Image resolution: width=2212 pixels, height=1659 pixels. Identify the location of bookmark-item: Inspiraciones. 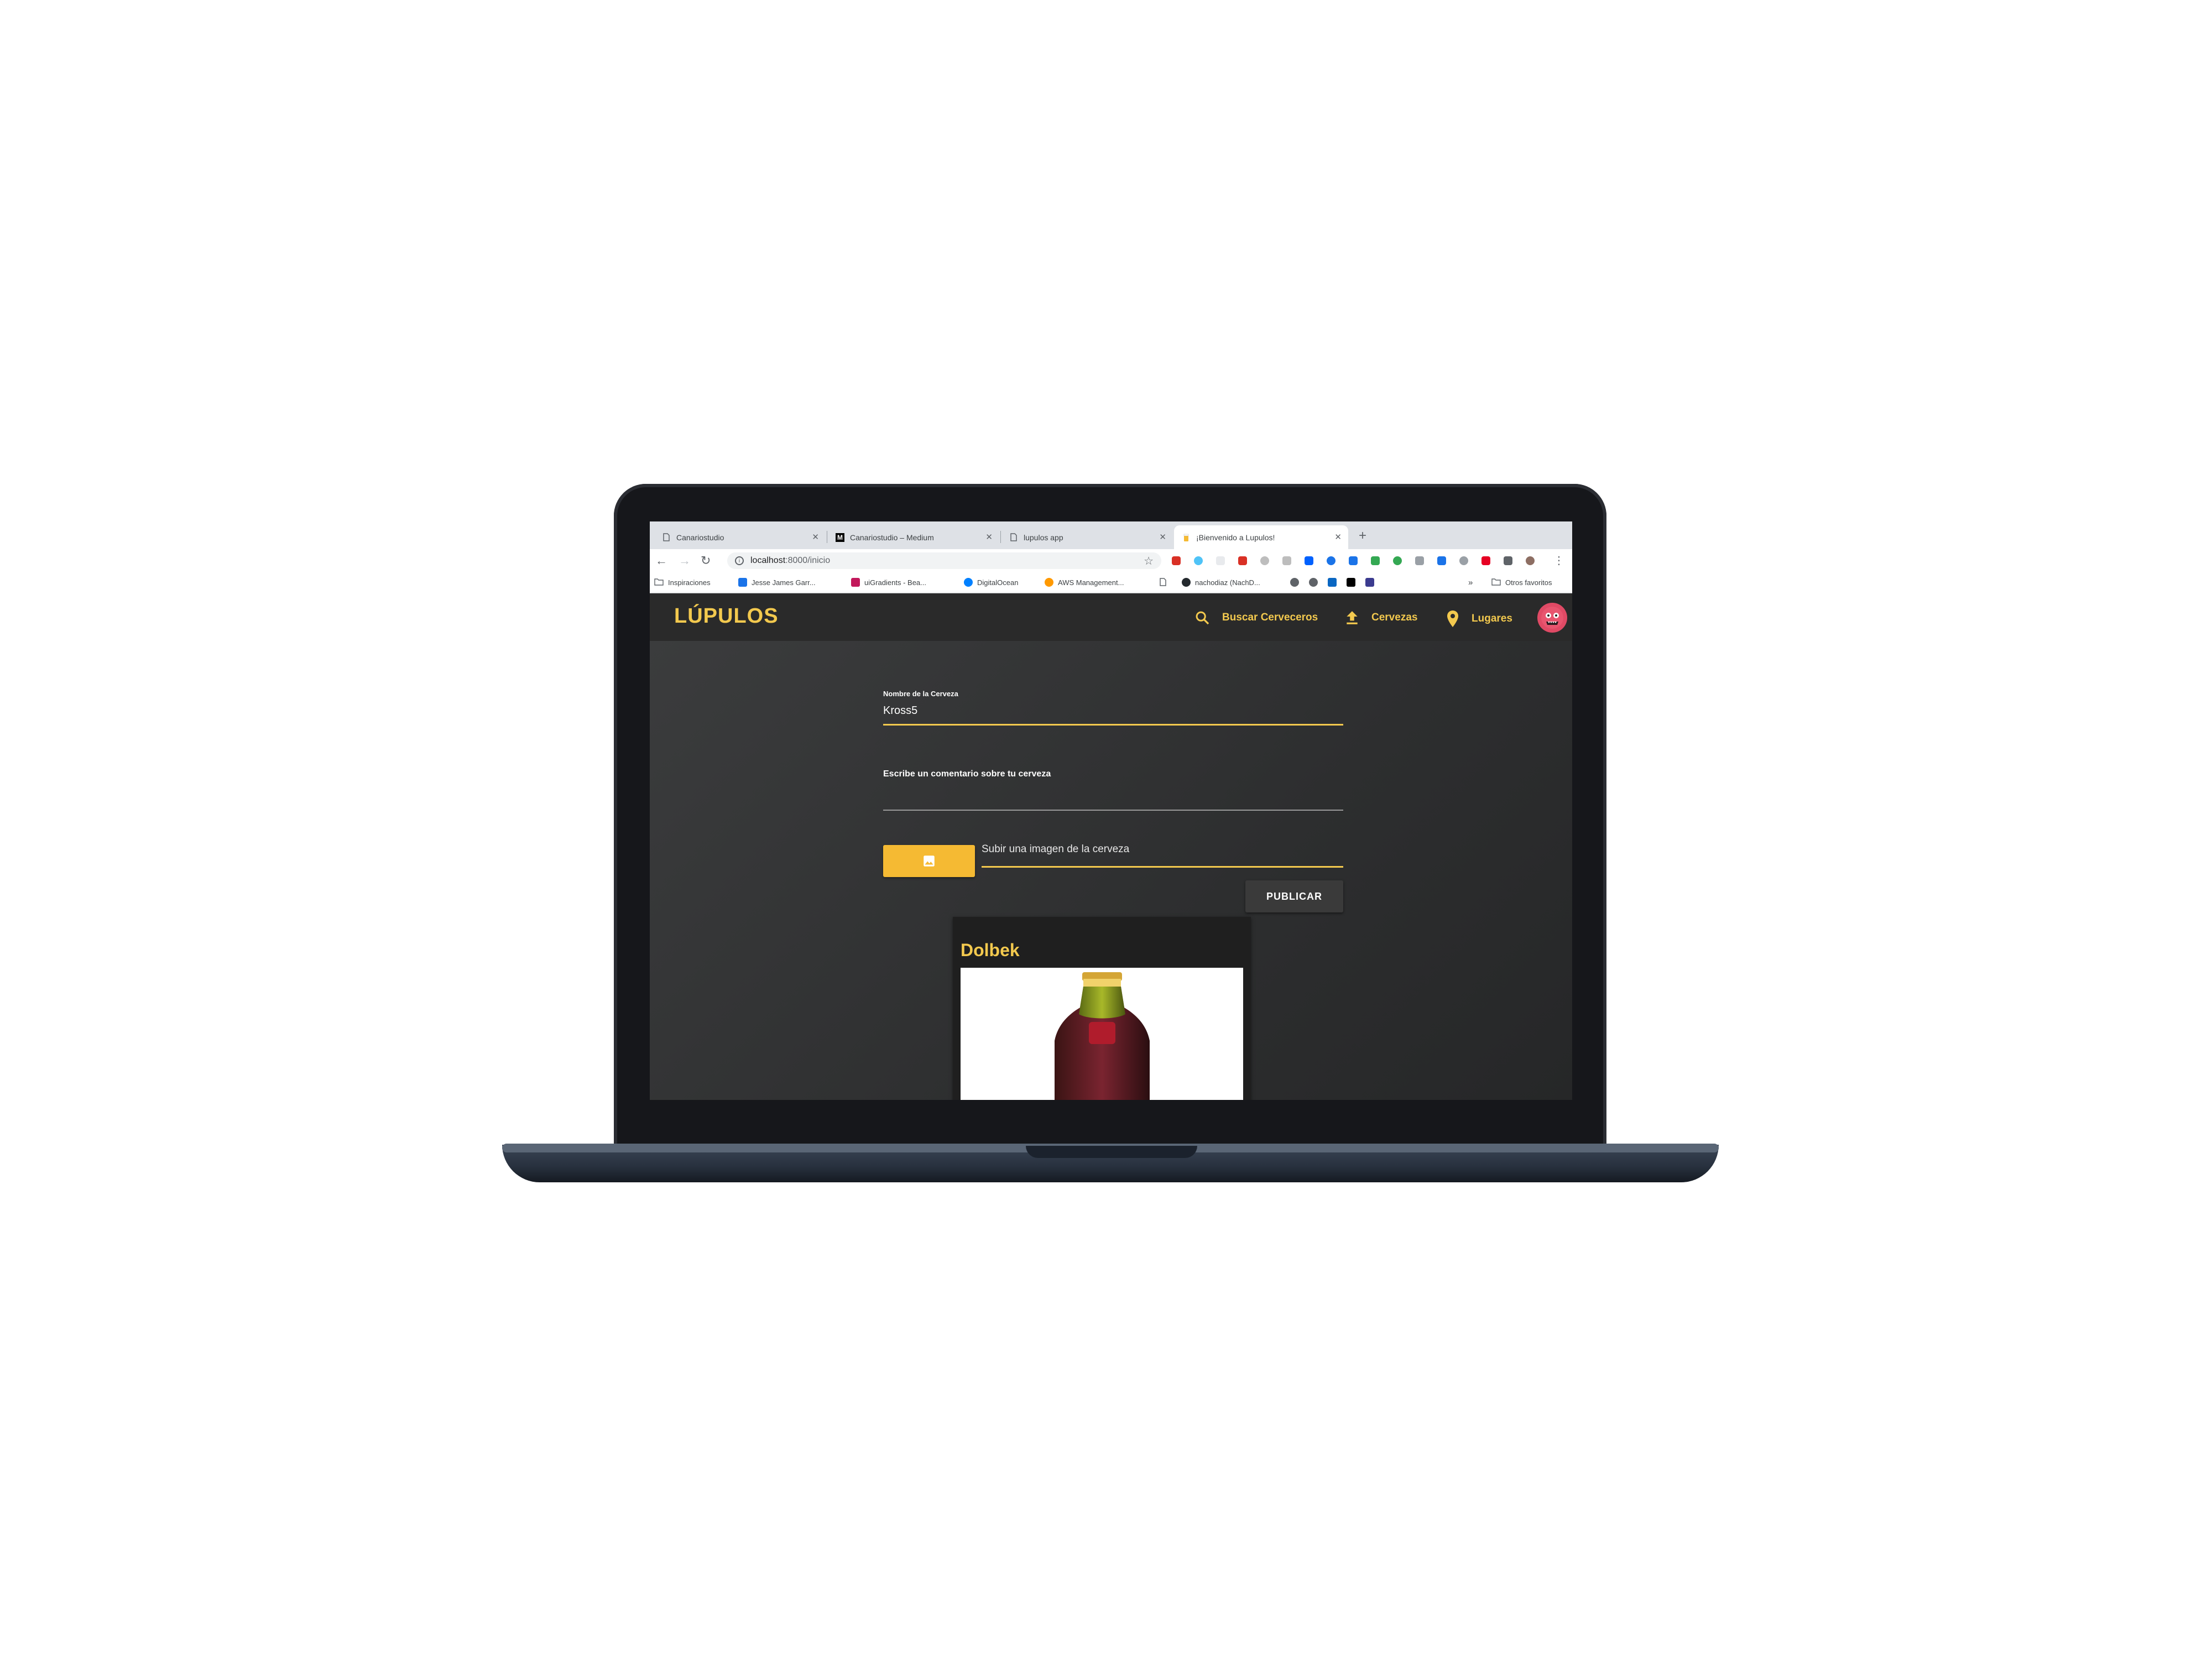
(683, 583).